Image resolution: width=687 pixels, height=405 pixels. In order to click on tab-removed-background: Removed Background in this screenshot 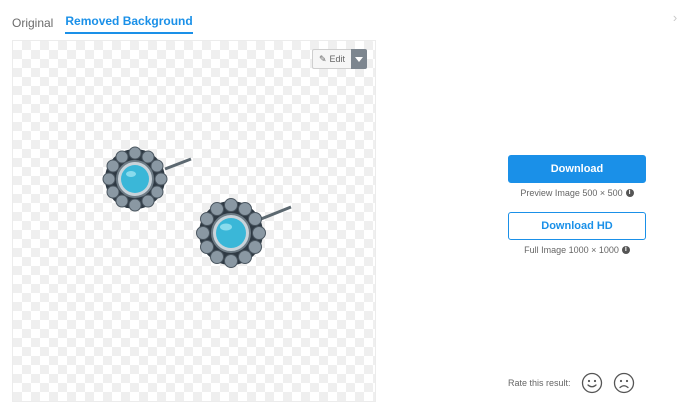, I will do `click(129, 24)`.